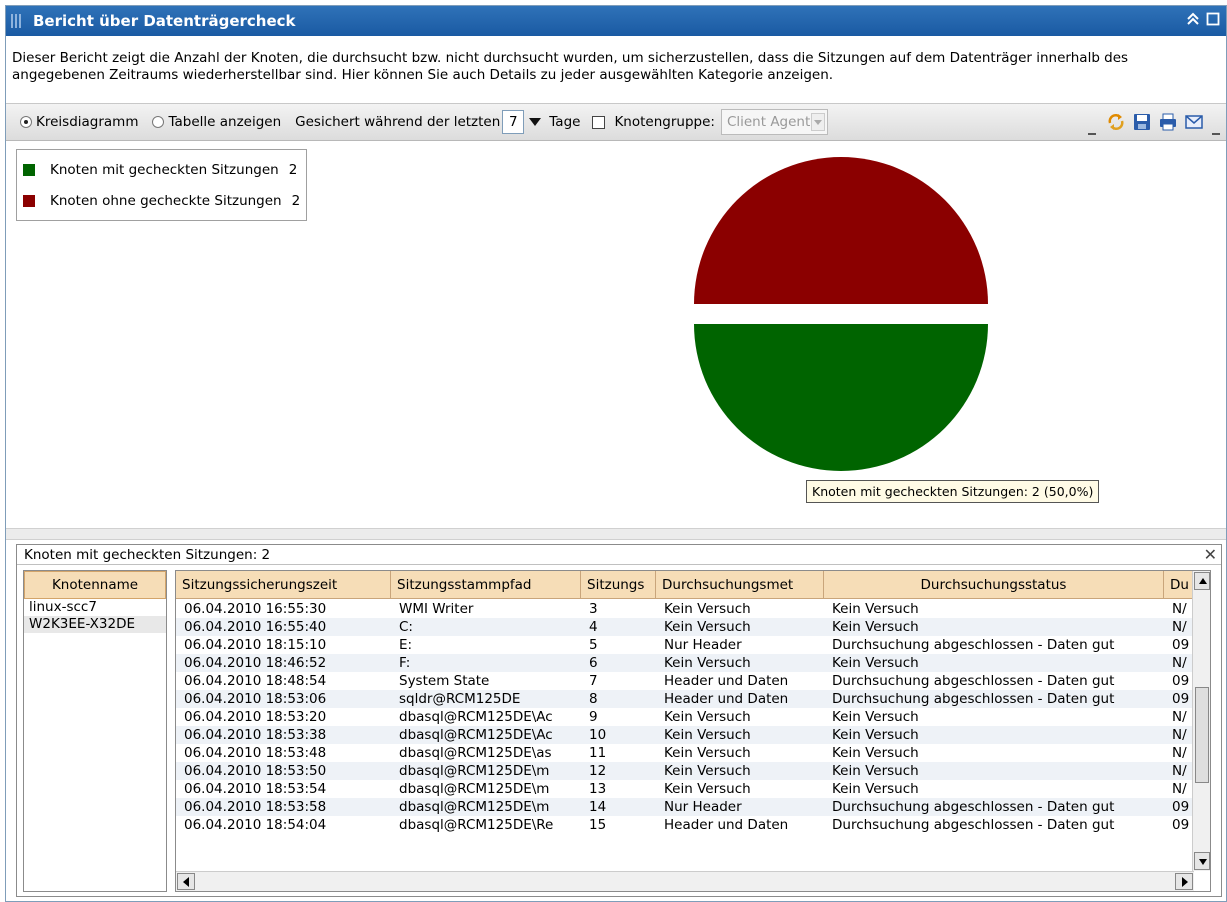  I want to click on close-icon: ✕, so click(1210, 554).